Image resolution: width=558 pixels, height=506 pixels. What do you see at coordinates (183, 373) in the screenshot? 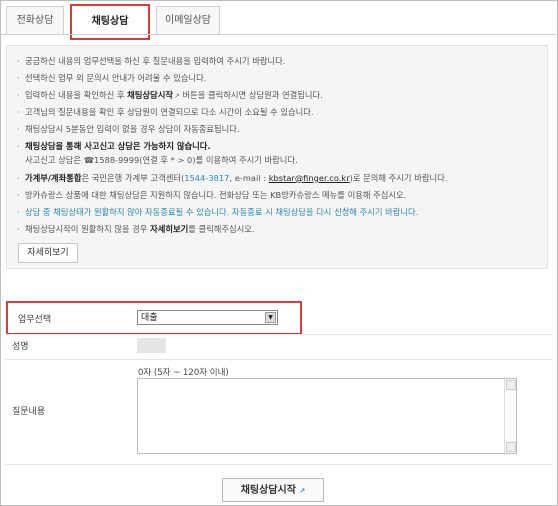
I see `char-count: 0자 (5자 ~ 120자 이내)` at bounding box center [183, 373].